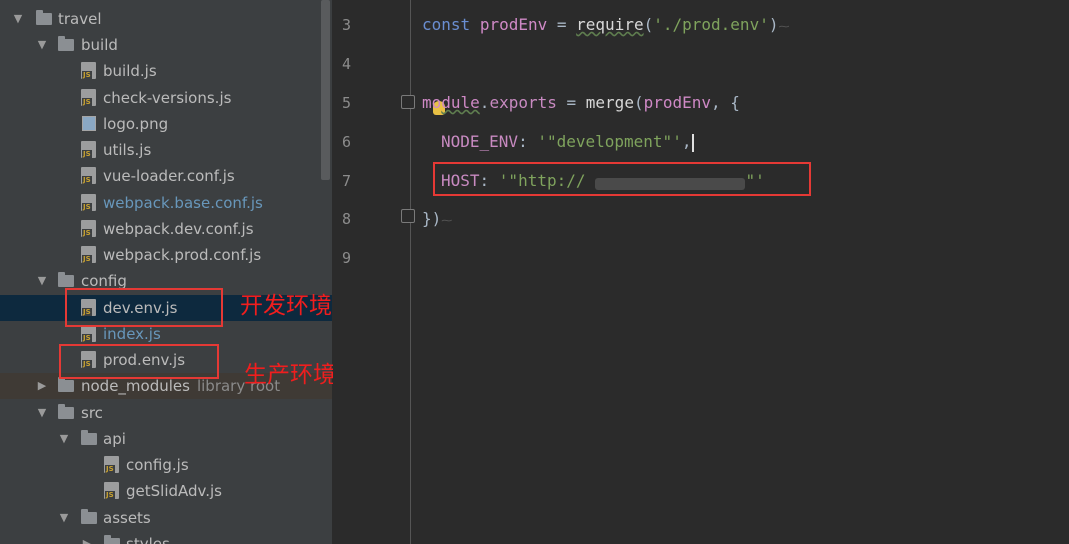 The image size is (1069, 544). What do you see at coordinates (166, 229) in the screenshot?
I see `tree-item-webpack-dev-conf: webpack.dev.conf.js` at bounding box center [166, 229].